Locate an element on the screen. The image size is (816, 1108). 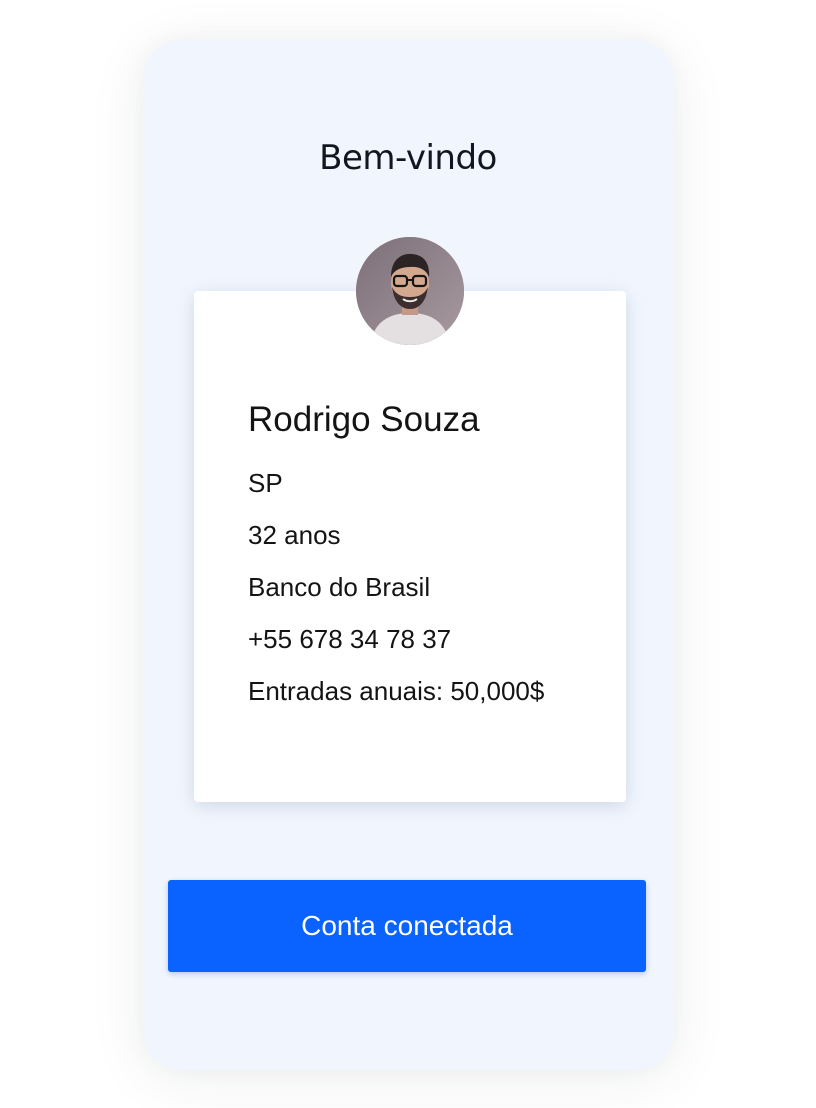
connected-account-button: Conta conectada is located at coordinates (407, 926).